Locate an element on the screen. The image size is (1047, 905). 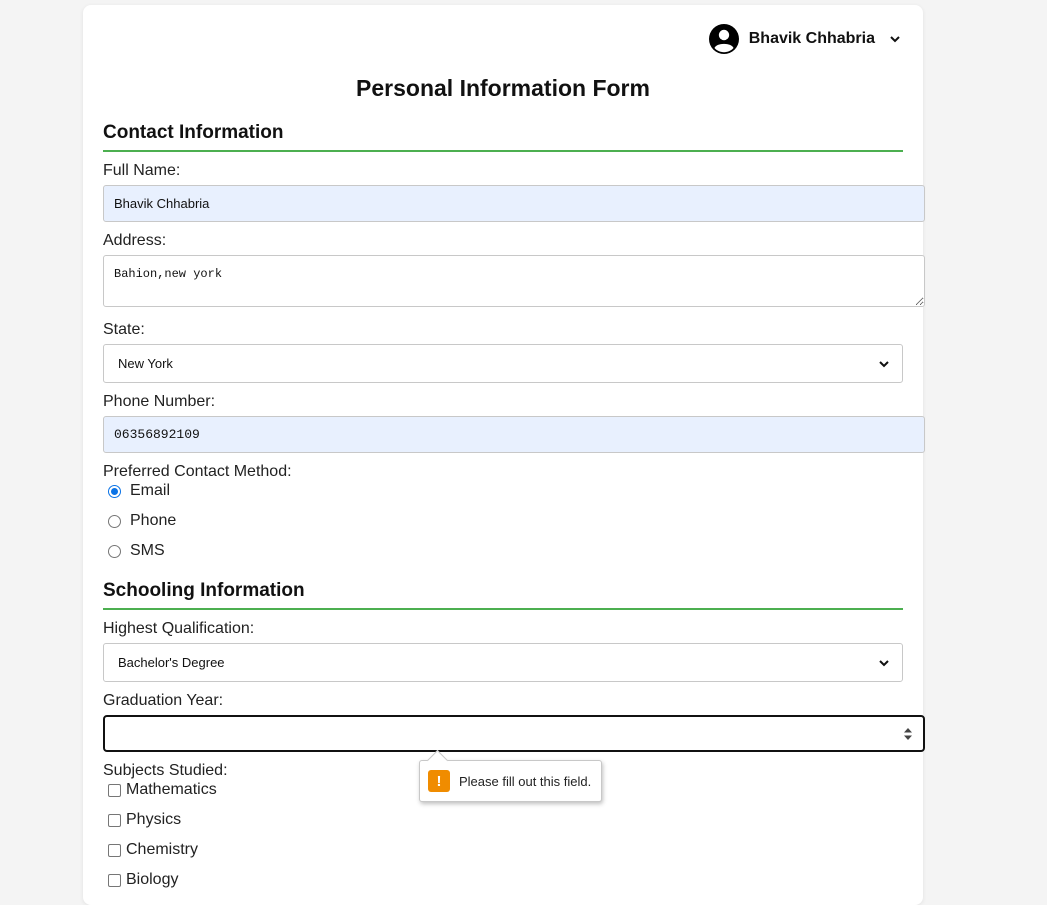
radio-option-phone: Phone is located at coordinates (142, 521).